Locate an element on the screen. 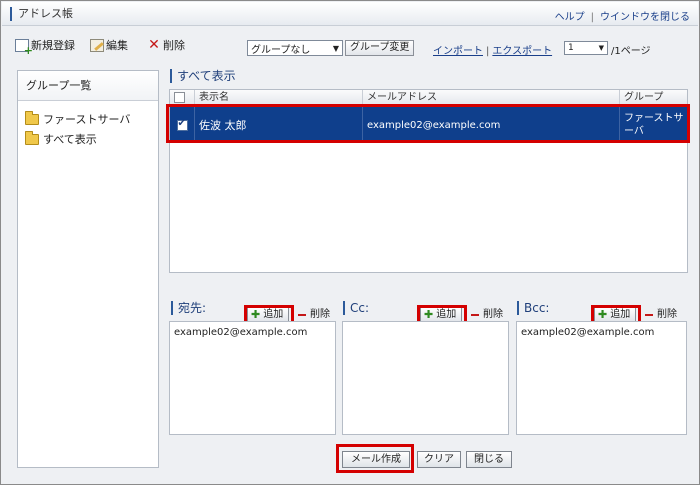 This screenshot has height=485, width=700. new-button-label: 新規登録 is located at coordinates (53, 45).